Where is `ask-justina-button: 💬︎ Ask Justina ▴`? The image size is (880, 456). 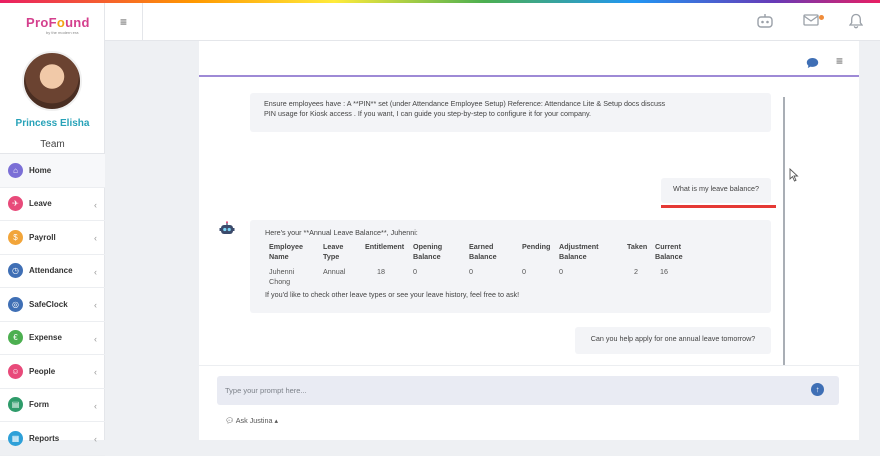 ask-justina-button: 💬︎ Ask Justina ▴ is located at coordinates (251, 420).